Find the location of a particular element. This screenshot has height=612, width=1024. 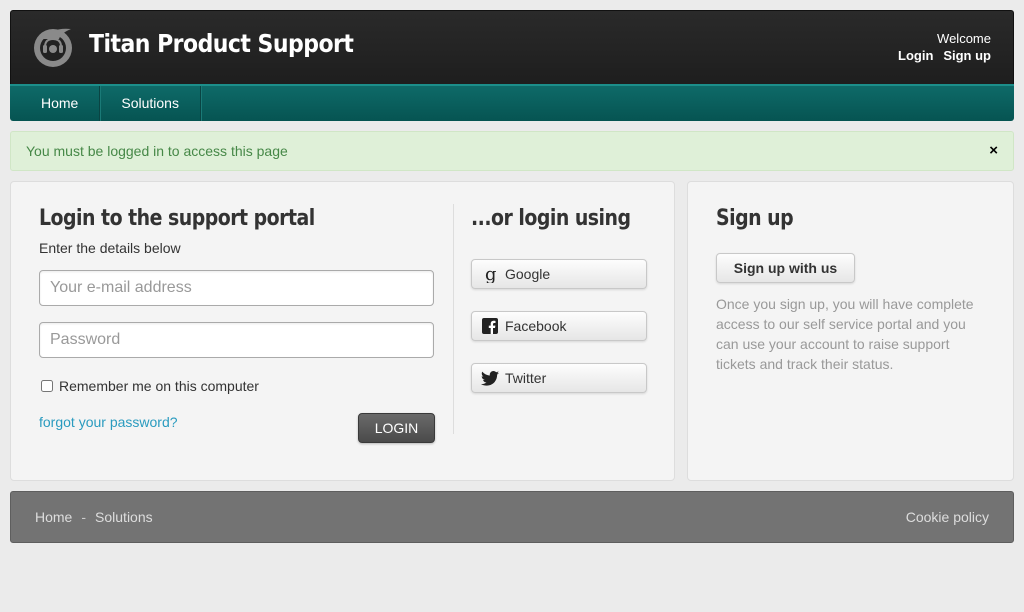

remember-me-label: Remember me on this computer is located at coordinates (159, 386).